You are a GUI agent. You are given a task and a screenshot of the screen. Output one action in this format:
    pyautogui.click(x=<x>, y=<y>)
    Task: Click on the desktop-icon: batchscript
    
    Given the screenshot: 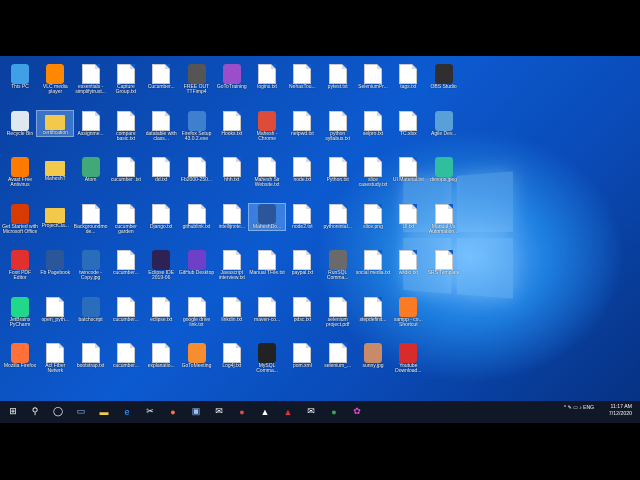 What is the action you would take?
    pyautogui.click(x=91, y=309)
    